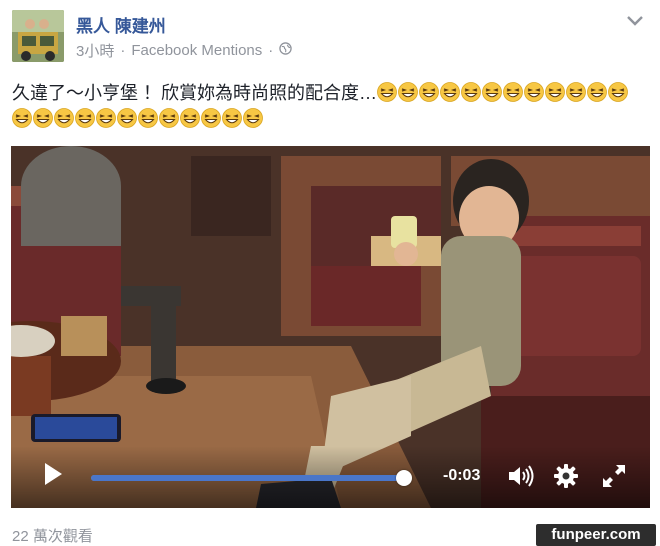 The height and width of the screenshot is (546, 660). I want to click on play-button, so click(53, 474).